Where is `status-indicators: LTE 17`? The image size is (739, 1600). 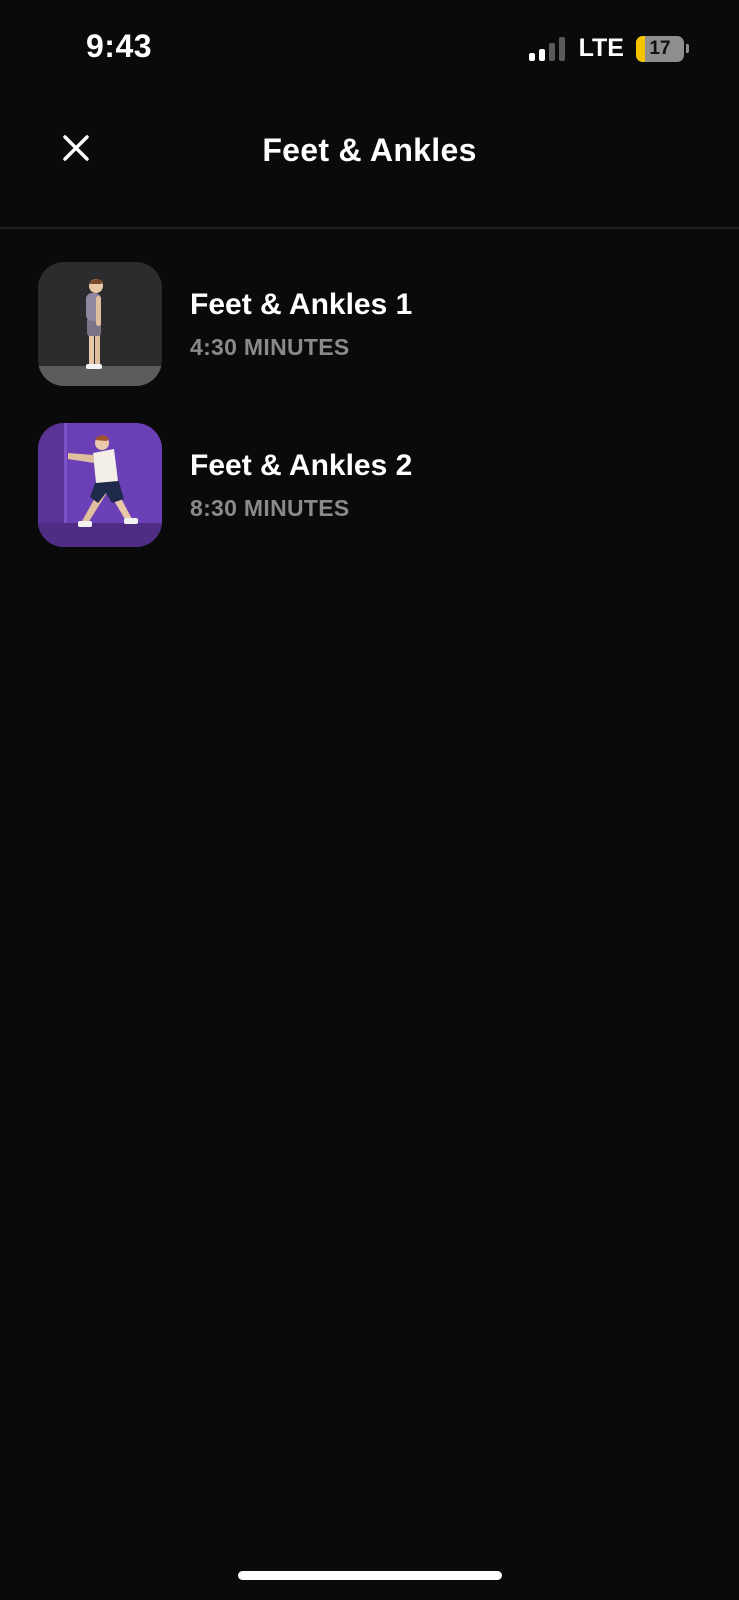 status-indicators: LTE 17 is located at coordinates (608, 48).